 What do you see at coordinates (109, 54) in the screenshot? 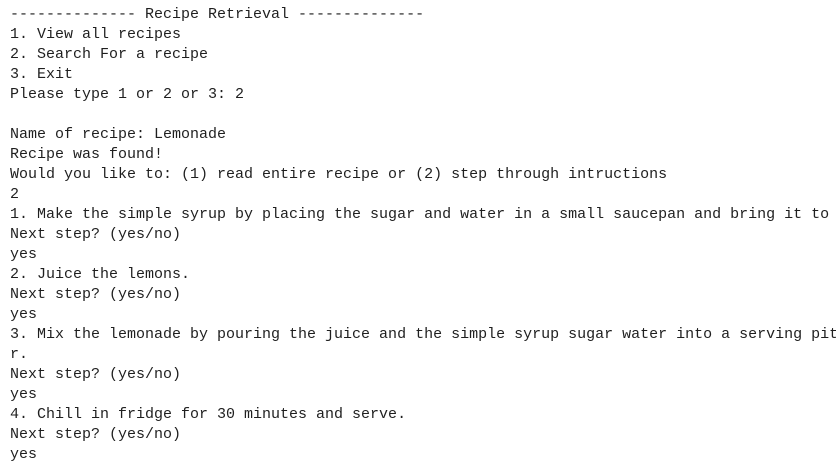
I see `console-line: 2. Search For a recipe` at bounding box center [109, 54].